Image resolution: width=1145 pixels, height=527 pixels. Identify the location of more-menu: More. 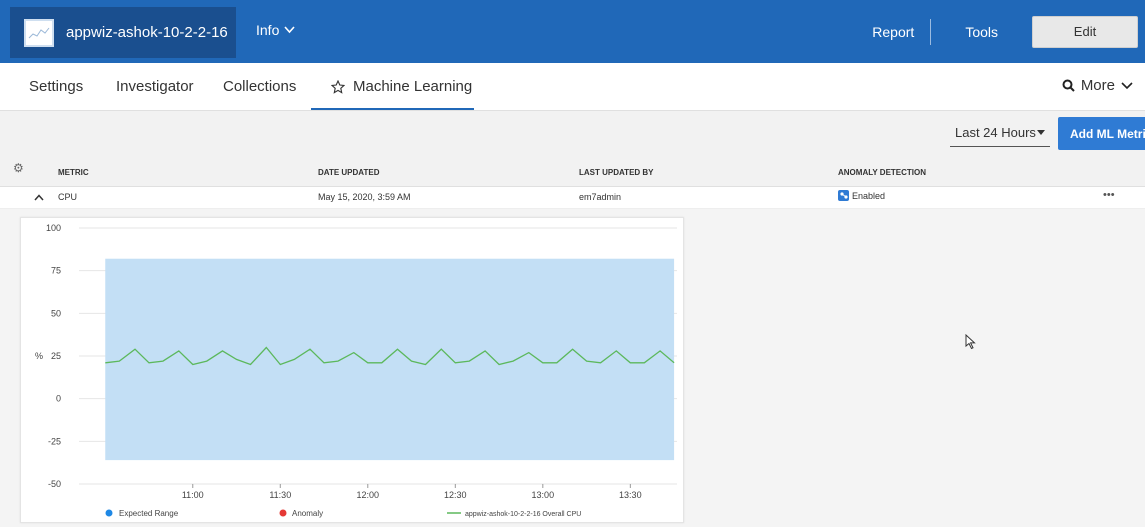
(1097, 85).